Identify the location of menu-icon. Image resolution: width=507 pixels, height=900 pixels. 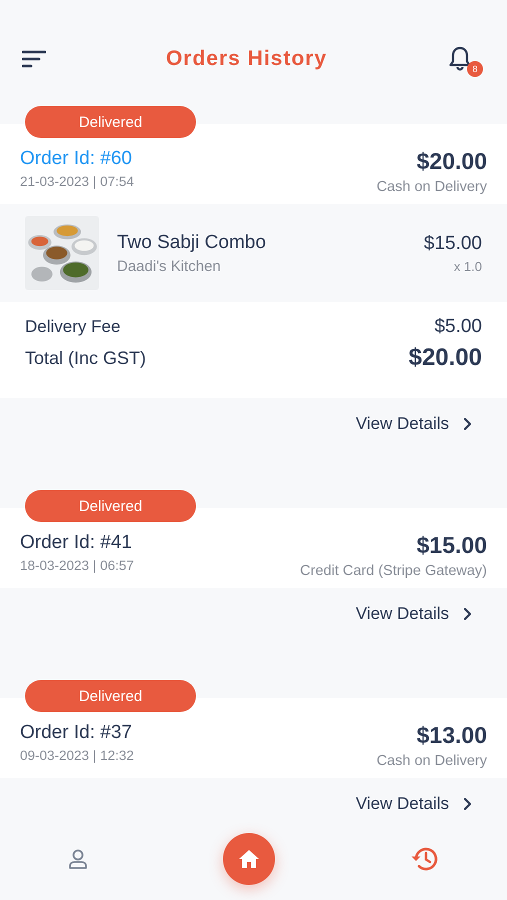
(34, 59).